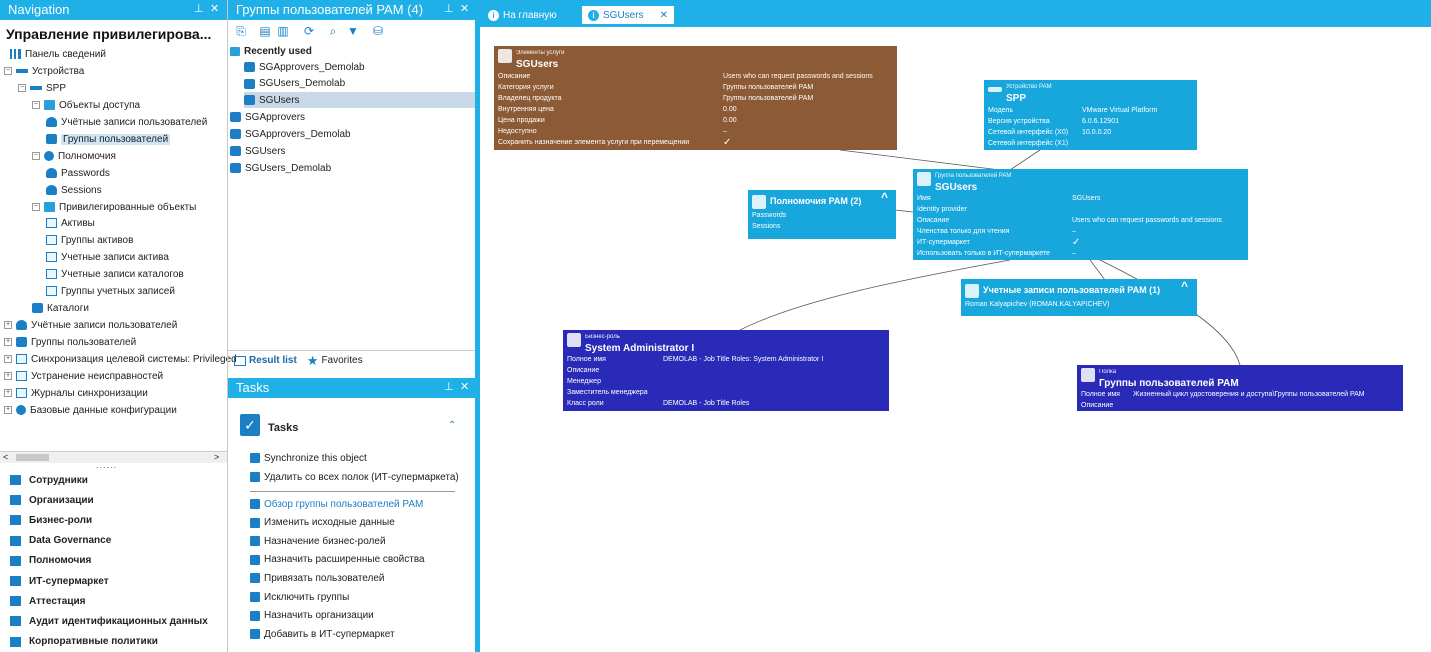 The image size is (1431, 652). What do you see at coordinates (612, 131) in the screenshot?
I see `card-row: Недоступно –` at bounding box center [612, 131].